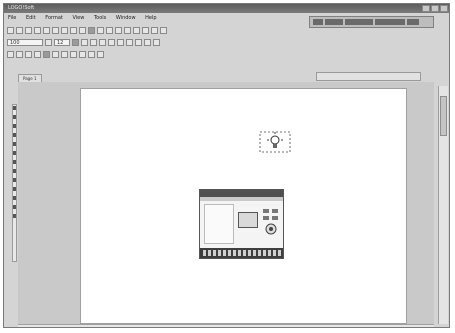  I want to click on left-tools, so click(14, 162).